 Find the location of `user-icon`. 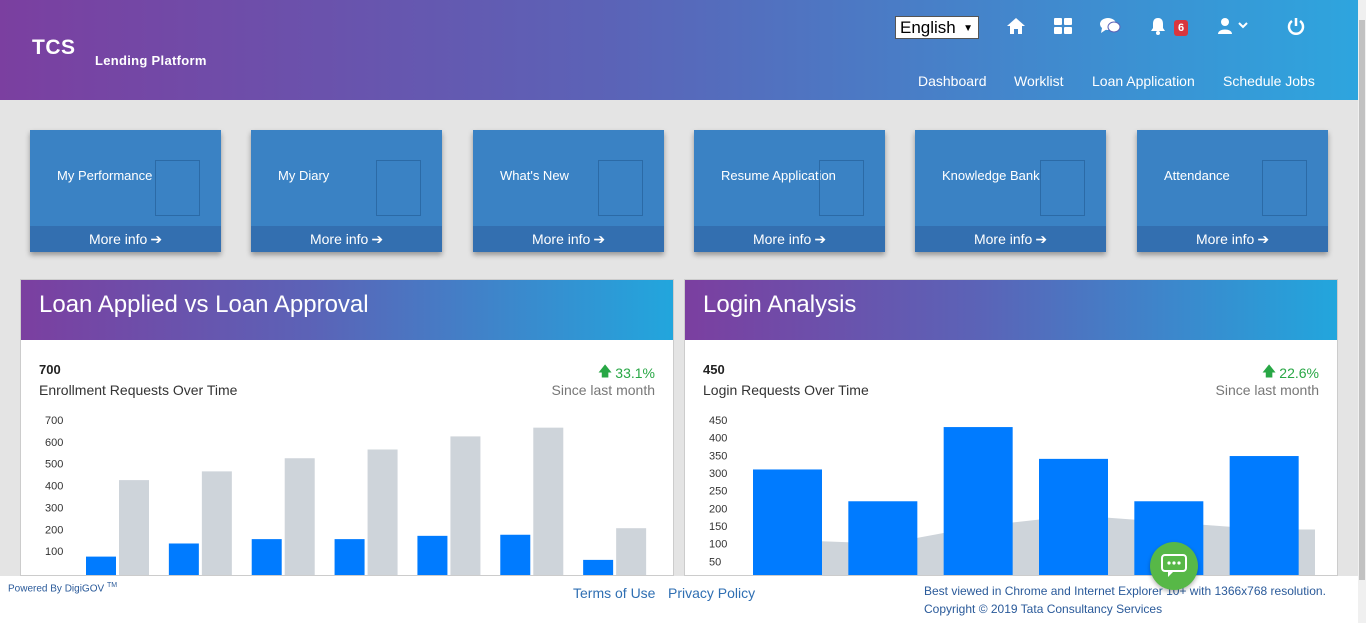

user-icon is located at coordinates (1233, 26).